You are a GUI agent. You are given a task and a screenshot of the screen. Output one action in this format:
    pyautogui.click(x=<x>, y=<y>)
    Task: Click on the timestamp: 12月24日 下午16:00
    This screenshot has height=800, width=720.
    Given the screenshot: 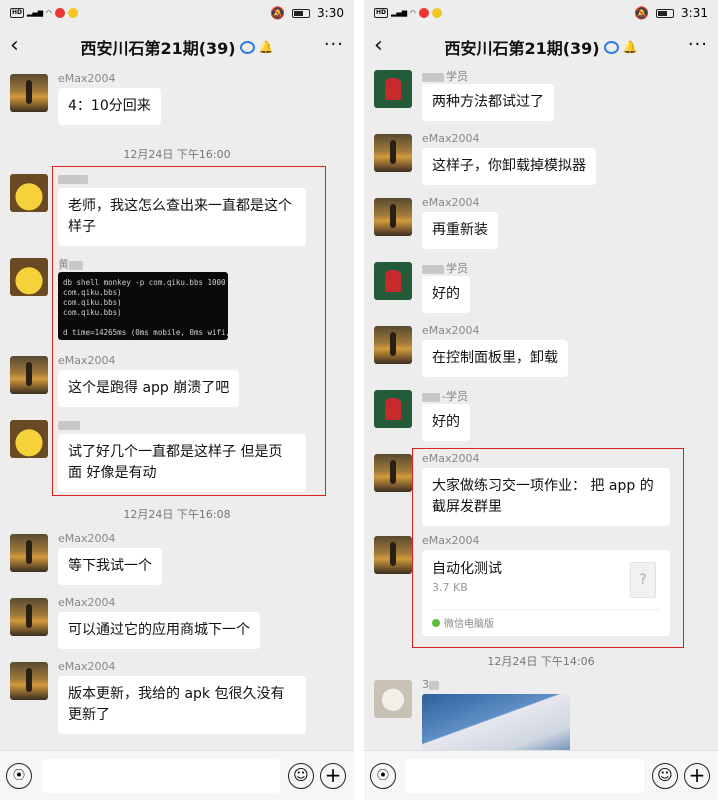 What is the action you would take?
    pyautogui.click(x=177, y=154)
    